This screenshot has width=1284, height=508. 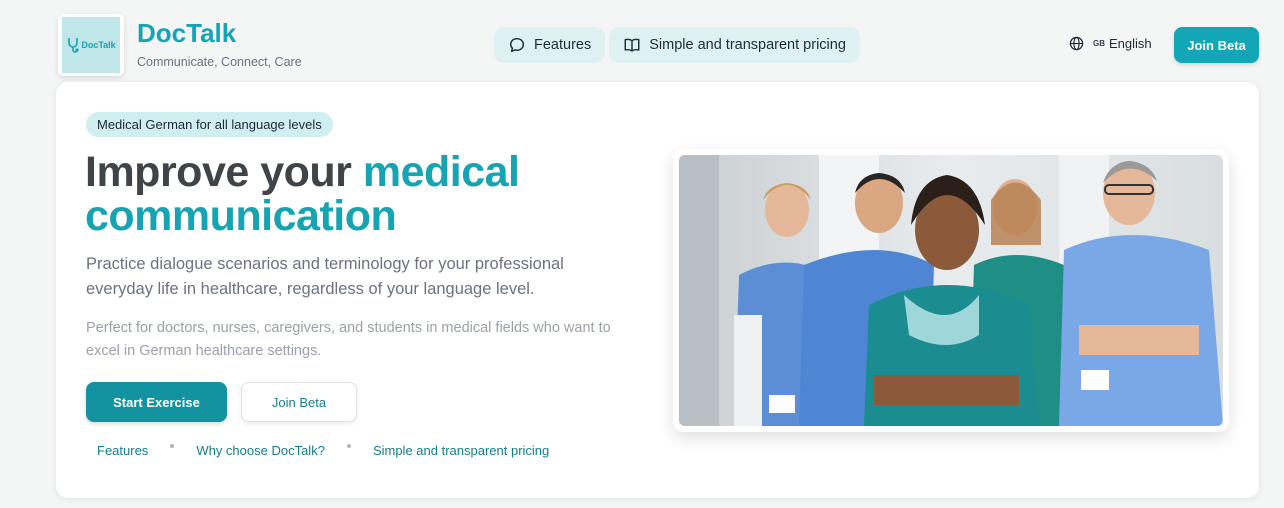 I want to click on language-selector: GB English, so click(x=1110, y=43).